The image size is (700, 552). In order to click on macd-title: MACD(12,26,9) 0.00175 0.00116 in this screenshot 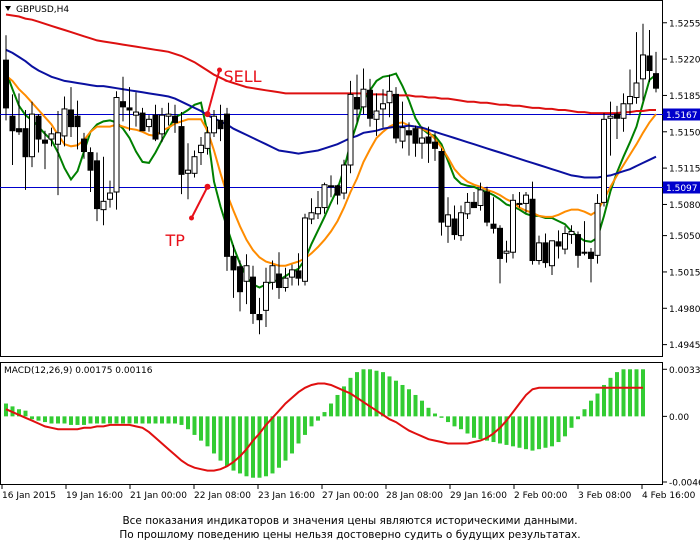, I will do `click(78, 371)`.